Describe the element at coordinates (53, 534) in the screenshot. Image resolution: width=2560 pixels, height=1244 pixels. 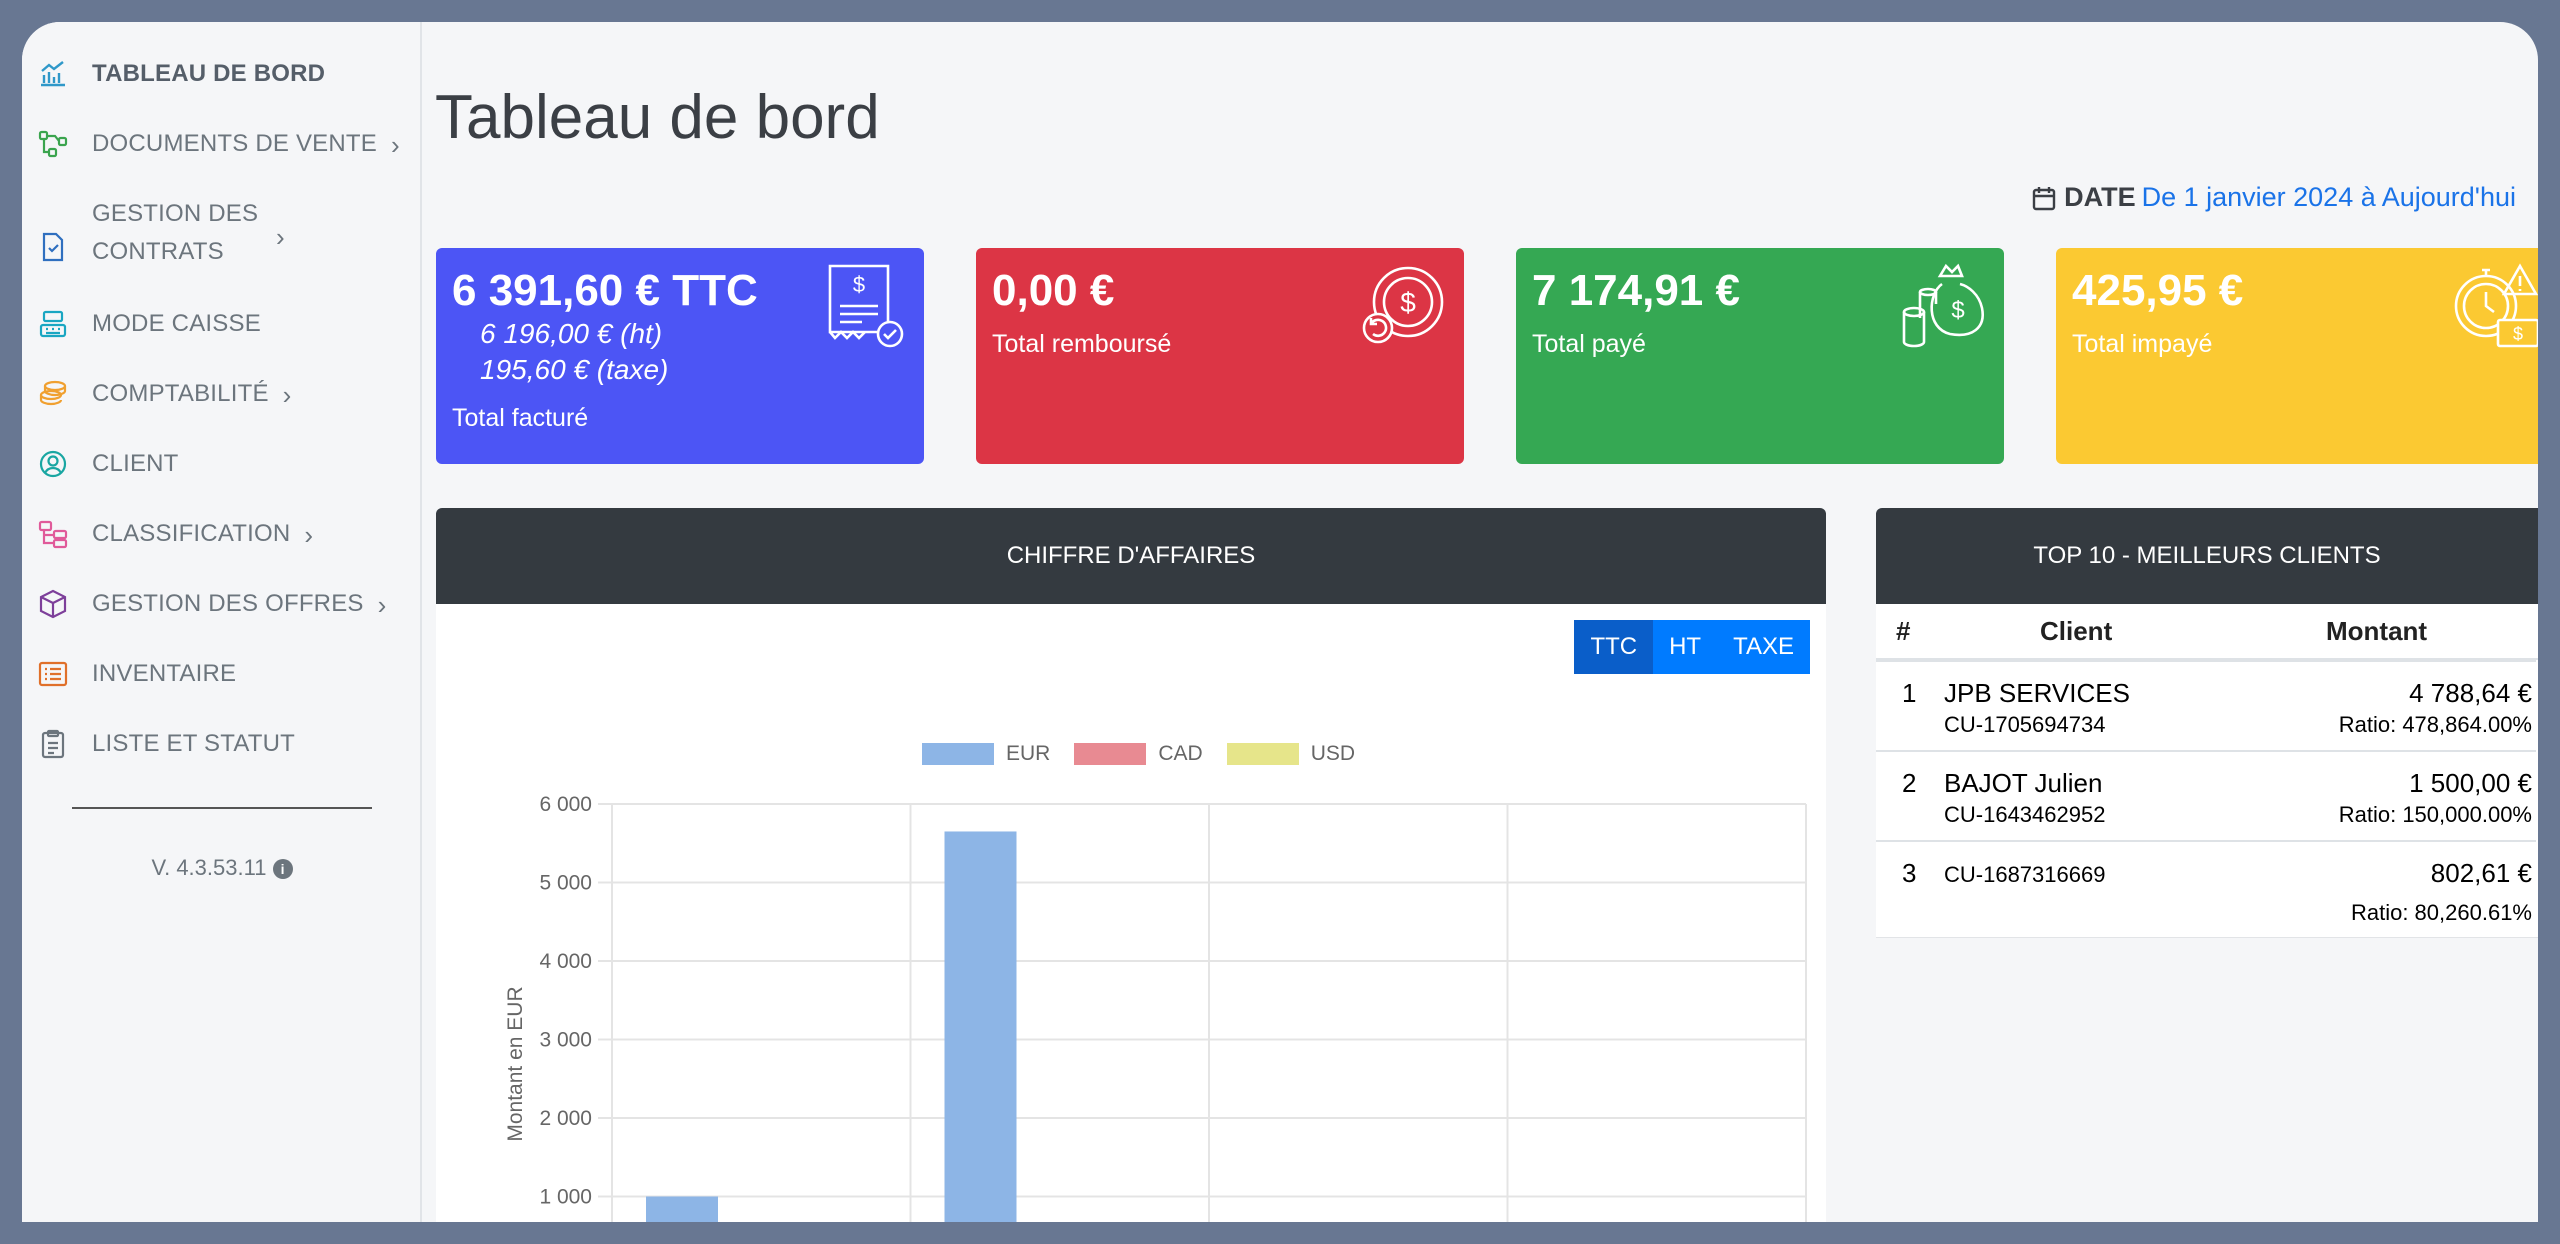
I see `folder-tree-icon` at that location.